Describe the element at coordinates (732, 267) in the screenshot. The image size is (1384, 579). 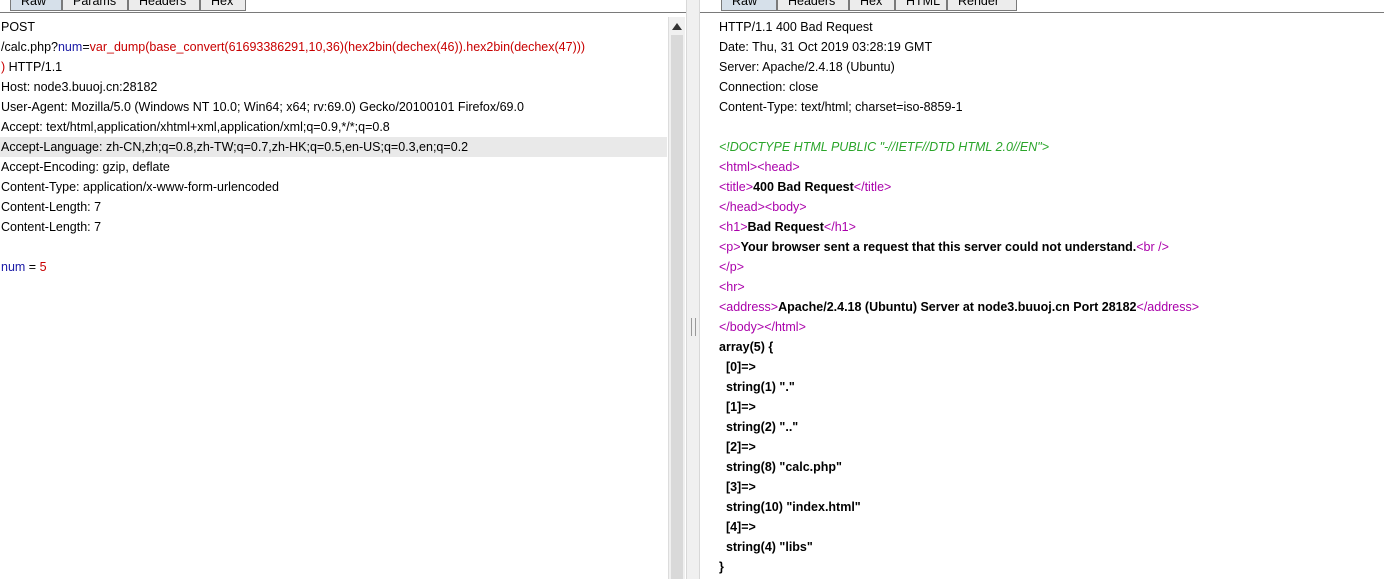
I see `response-html-line: </p>` at that location.